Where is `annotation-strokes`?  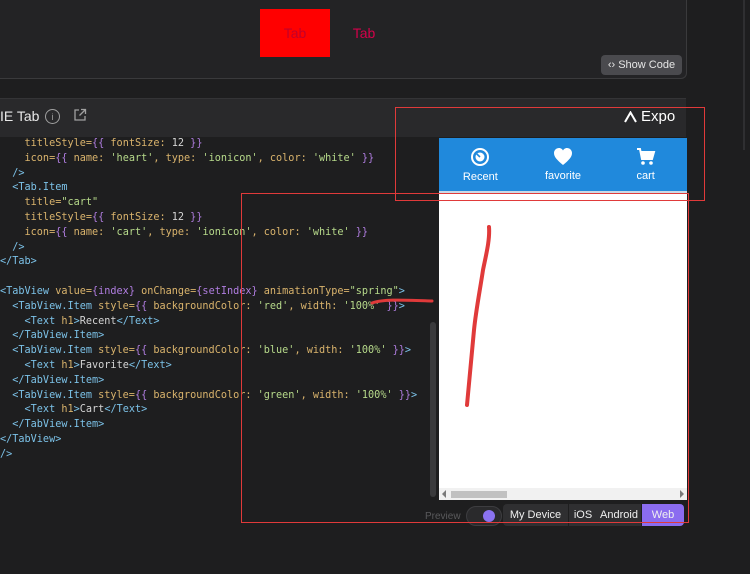
annotation-strokes is located at coordinates (431, 316).